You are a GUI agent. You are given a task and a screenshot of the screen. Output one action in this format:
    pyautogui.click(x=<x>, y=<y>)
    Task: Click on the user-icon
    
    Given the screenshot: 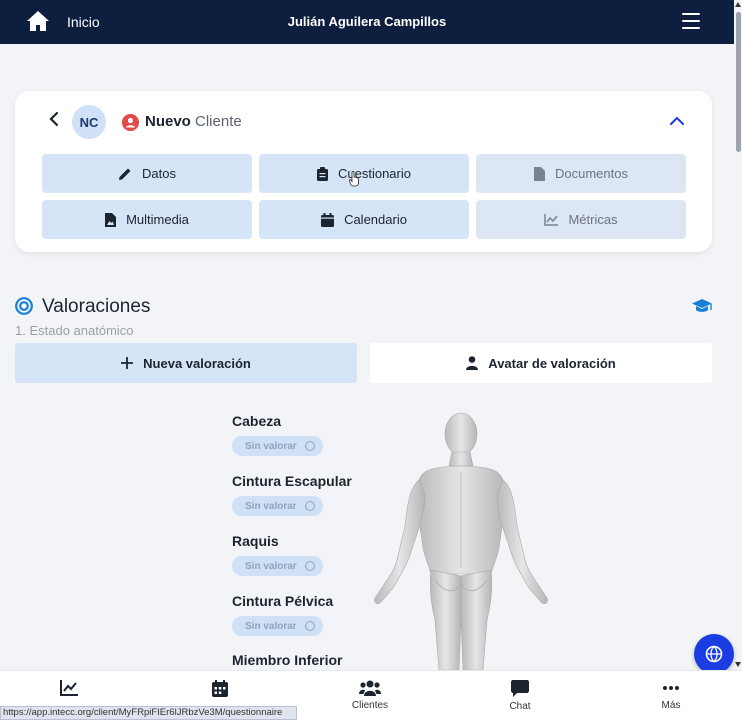 What is the action you would take?
    pyautogui.click(x=472, y=363)
    